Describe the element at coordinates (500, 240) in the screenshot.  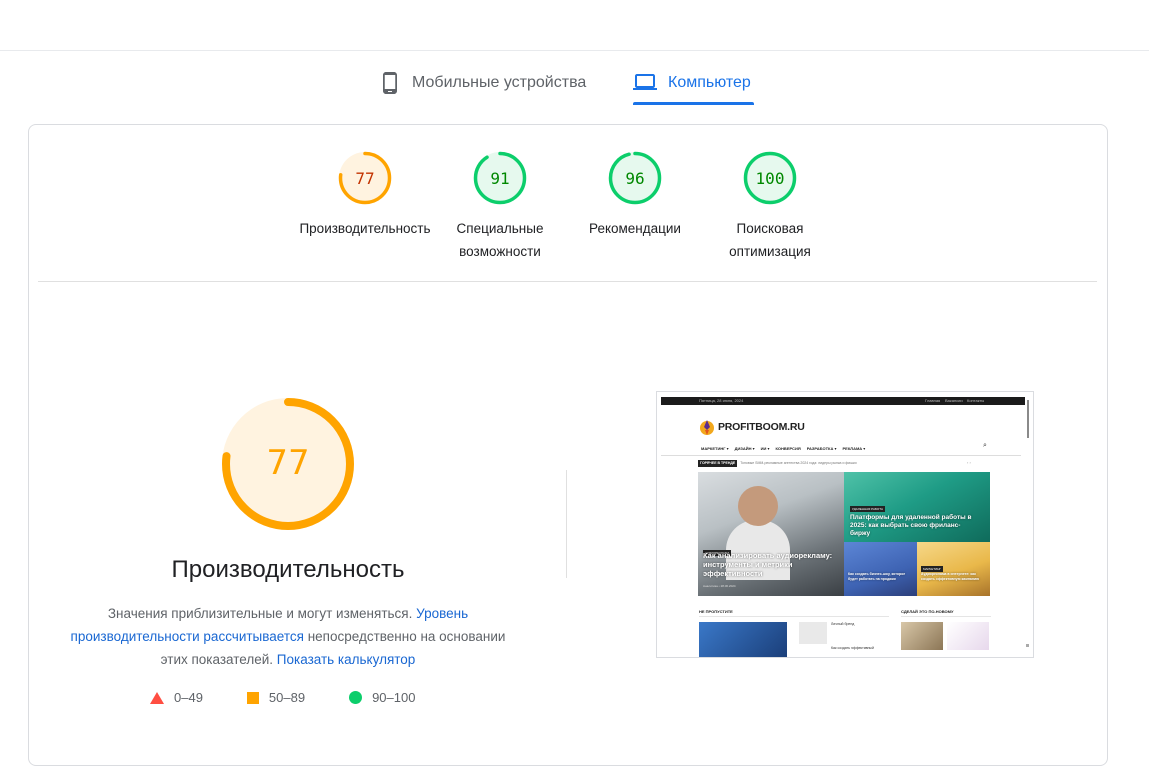
I see `gauge-label: Специальные возможности` at that location.